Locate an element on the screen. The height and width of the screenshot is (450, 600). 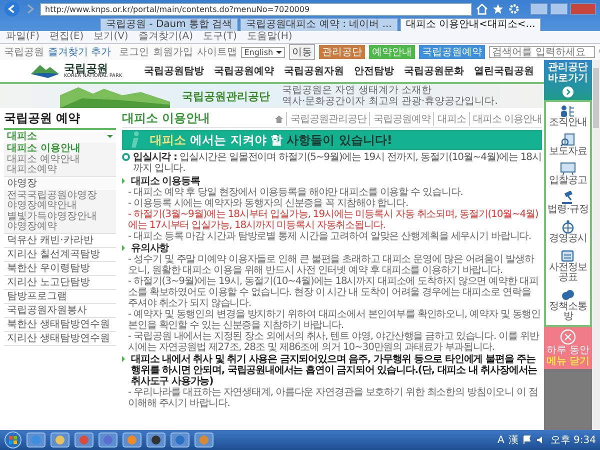
sidebar-item: 북한산 생태탐방연수원 is located at coordinates (60, 325).